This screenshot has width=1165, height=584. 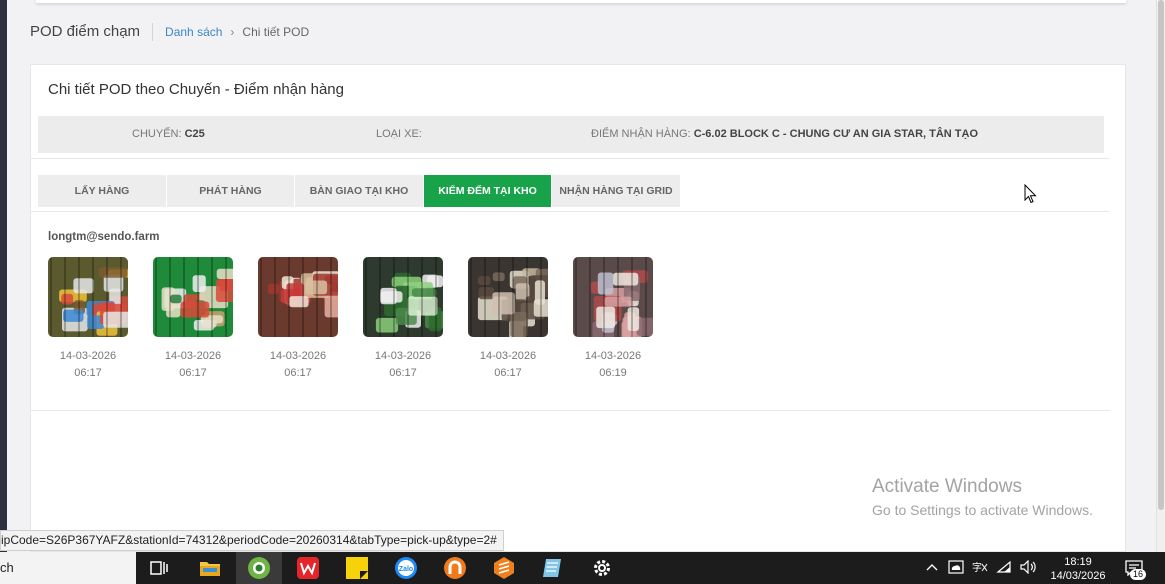 I want to click on chevron-up-icon, so click(x=932, y=568).